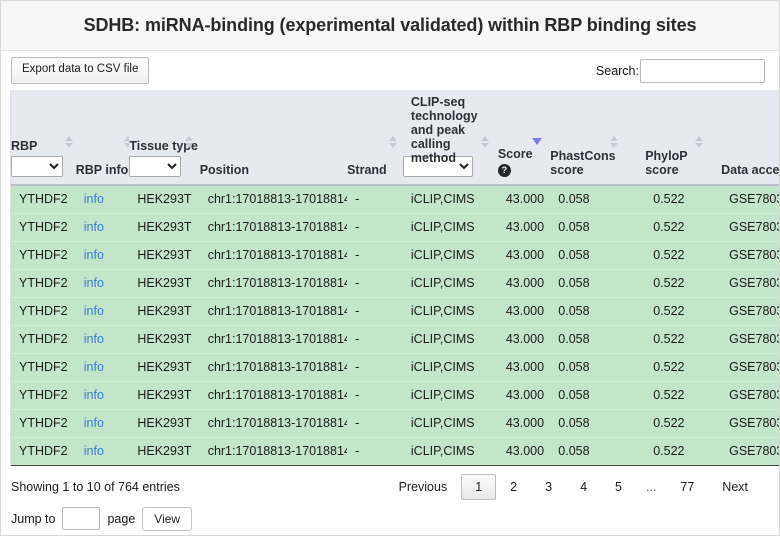  What do you see at coordinates (683, 138) in the screenshot?
I see `column-header-phylop-score: PhyloP score` at bounding box center [683, 138].